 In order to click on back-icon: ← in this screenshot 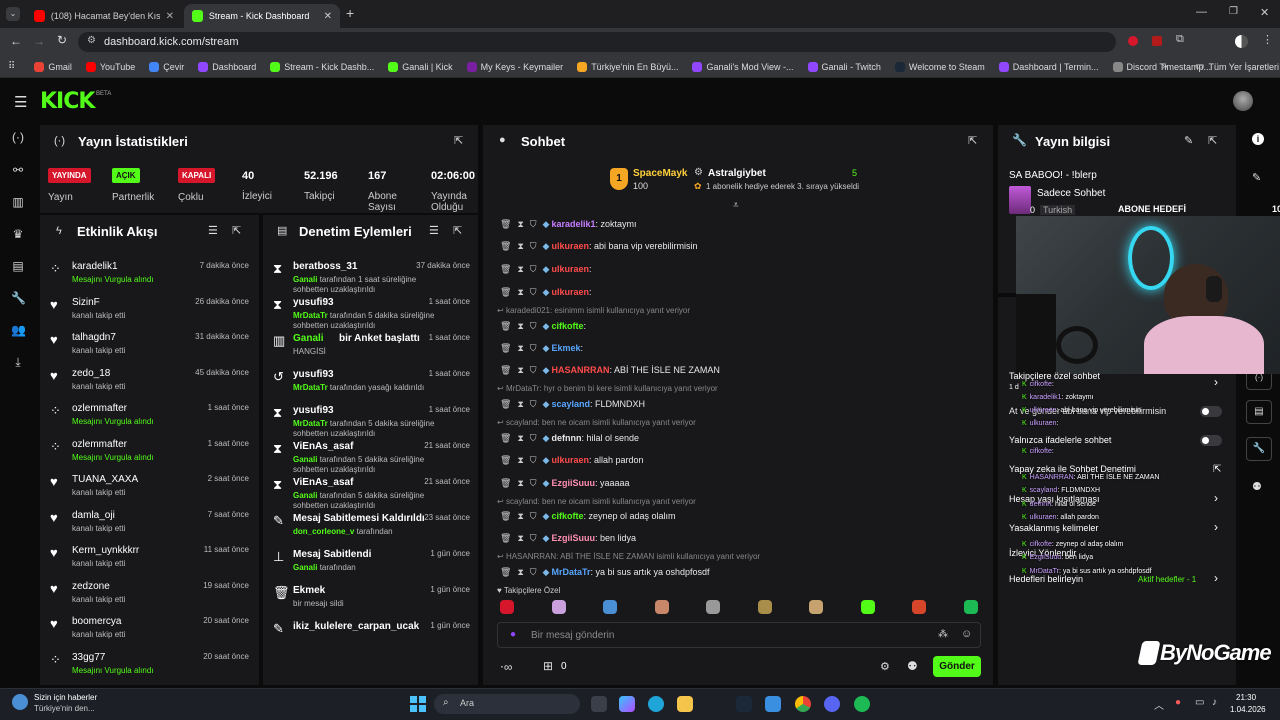, I will do `click(16, 41)`.